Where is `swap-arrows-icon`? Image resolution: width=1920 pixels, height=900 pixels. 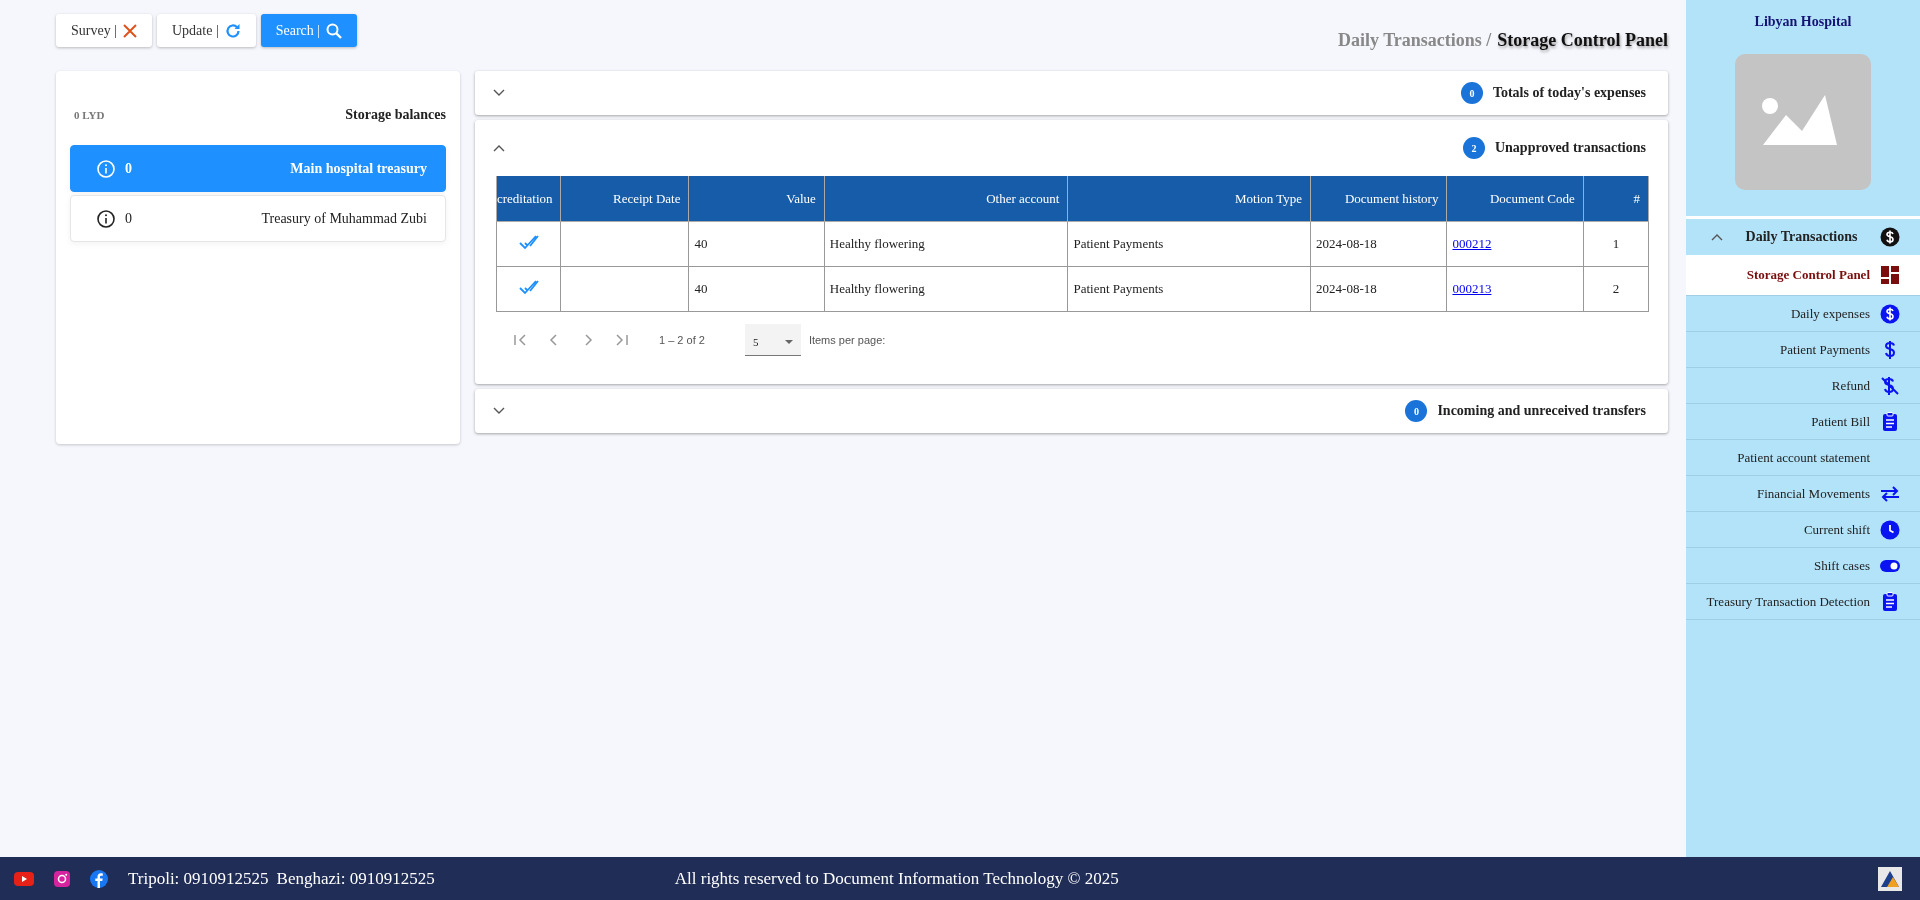
swap-arrows-icon is located at coordinates (1890, 493).